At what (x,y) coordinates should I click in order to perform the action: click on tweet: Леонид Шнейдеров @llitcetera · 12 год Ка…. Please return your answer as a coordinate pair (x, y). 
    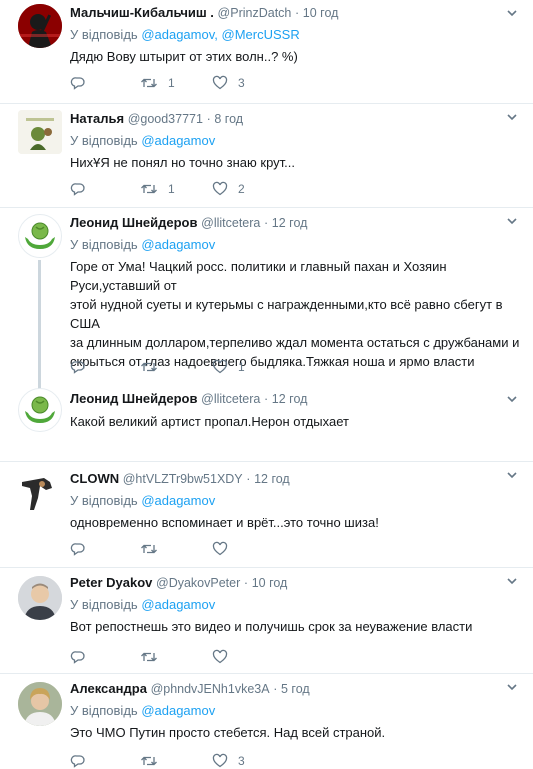
    Looking at the image, I should click on (266, 424).